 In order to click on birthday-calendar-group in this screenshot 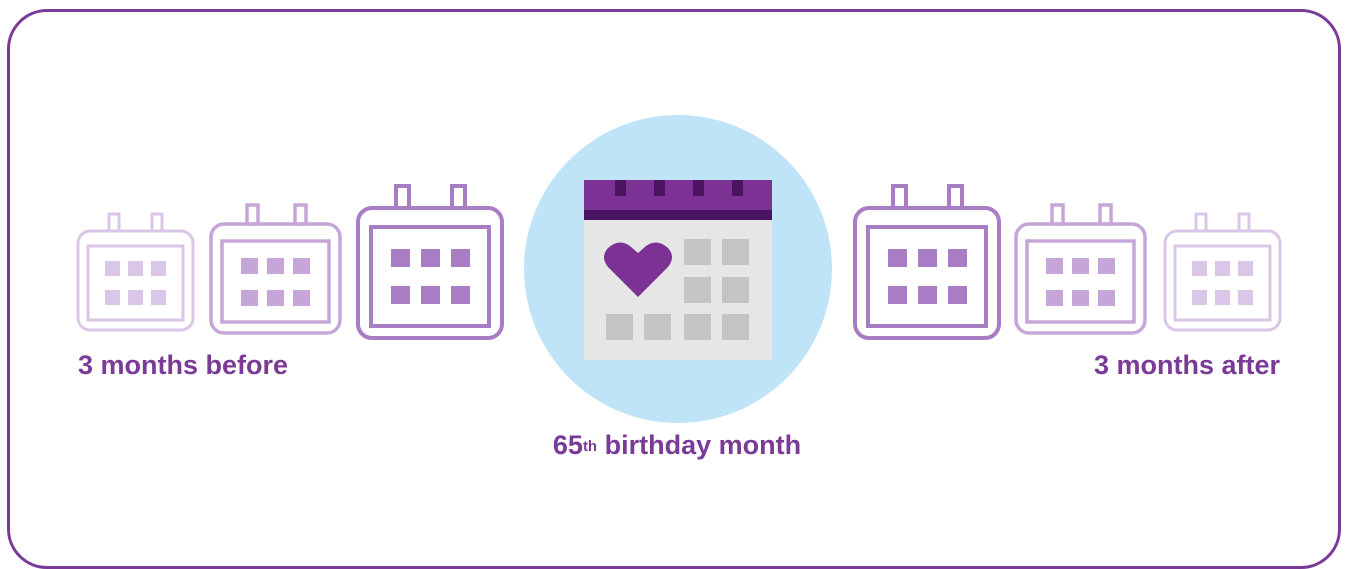, I will do `click(678, 269)`.